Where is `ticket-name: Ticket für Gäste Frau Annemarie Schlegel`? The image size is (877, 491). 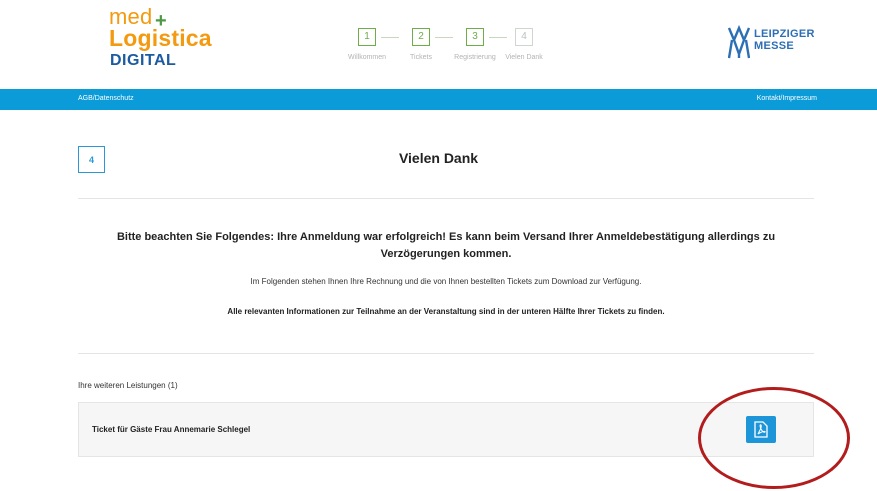
ticket-name: Ticket für Gäste Frau Annemarie Schlegel is located at coordinates (171, 429).